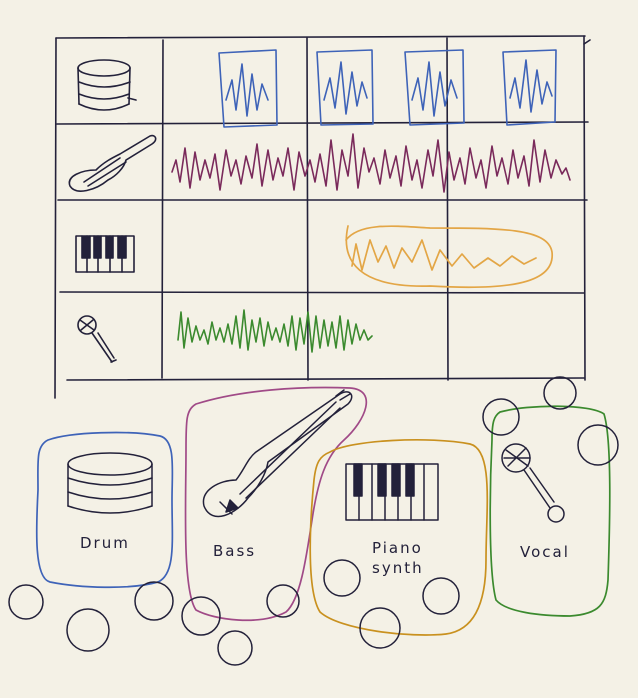  Describe the element at coordinates (325, 379) in the screenshot. I see `grid-bottom-line` at that location.